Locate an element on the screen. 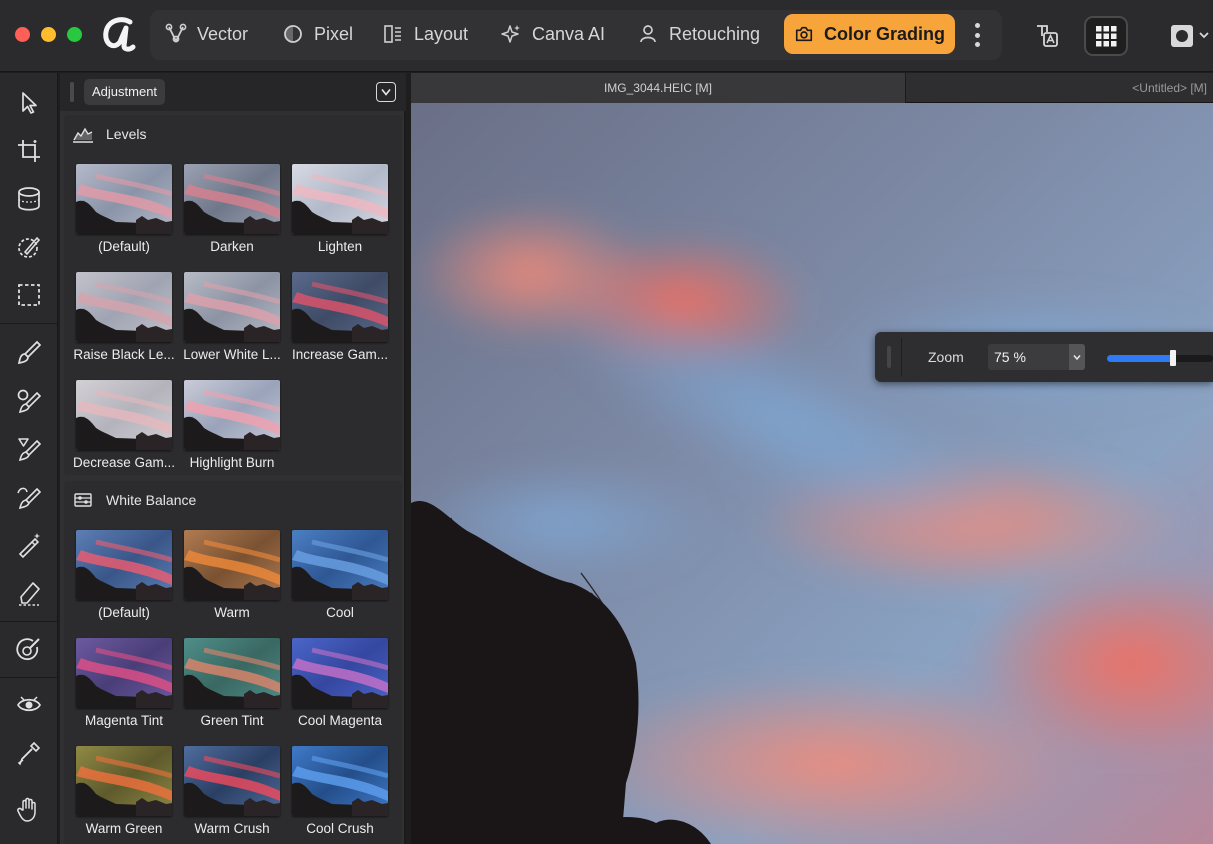 The image size is (1213, 844). persona-pixel: Pixel is located at coordinates (317, 34).